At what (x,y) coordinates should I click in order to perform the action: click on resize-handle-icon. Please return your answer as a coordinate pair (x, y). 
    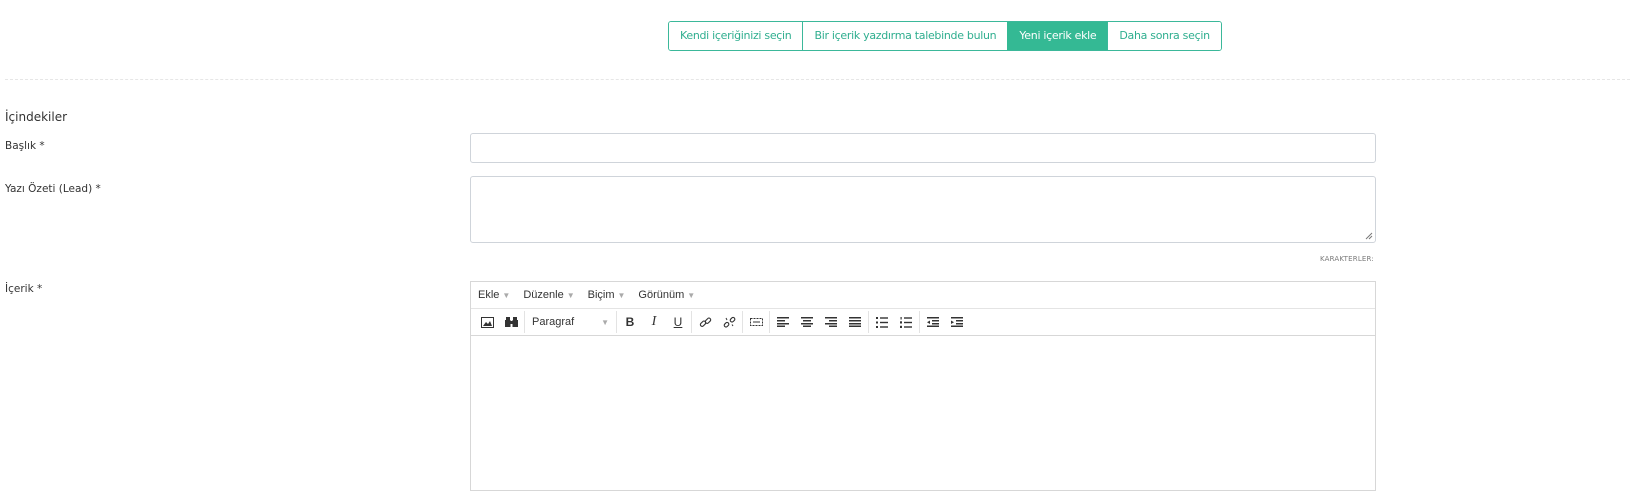
    Looking at the image, I should click on (1369, 236).